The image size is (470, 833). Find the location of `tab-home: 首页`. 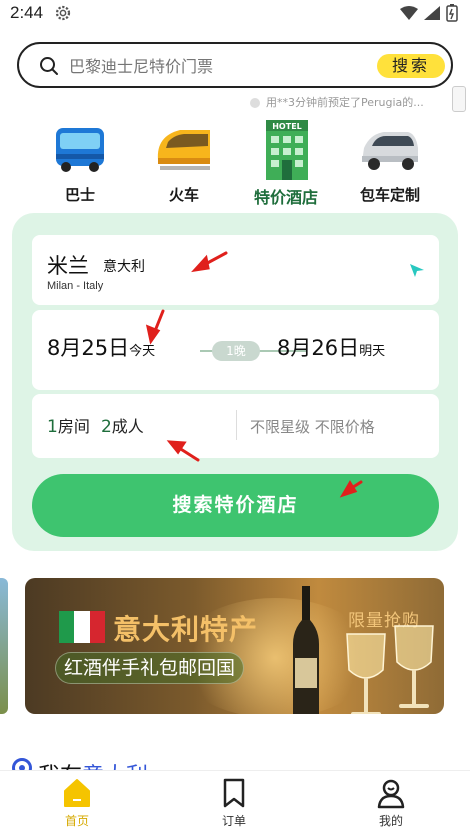

tab-home: 首页 is located at coordinates (77, 803).